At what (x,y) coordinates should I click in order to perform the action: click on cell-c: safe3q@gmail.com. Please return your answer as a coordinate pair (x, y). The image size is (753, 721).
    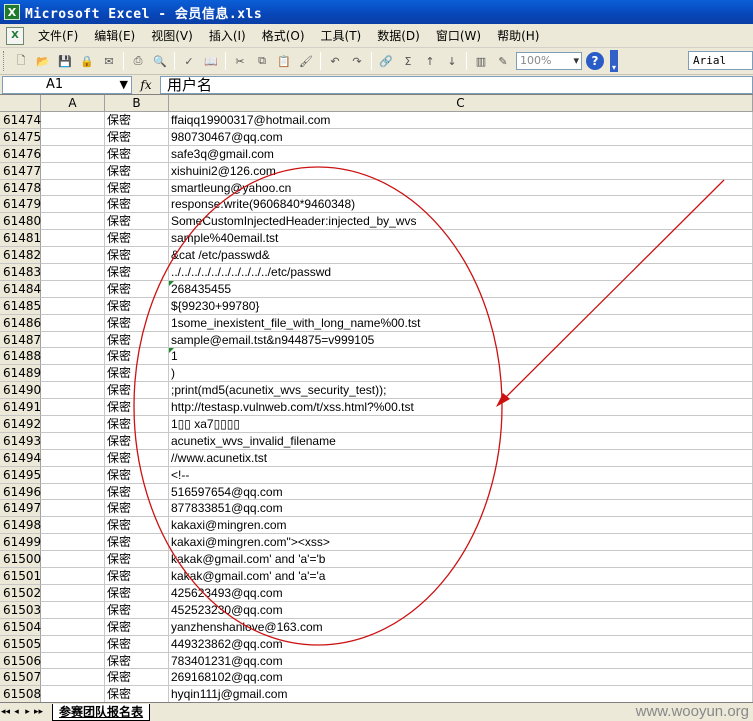
    Looking at the image, I should click on (461, 154).